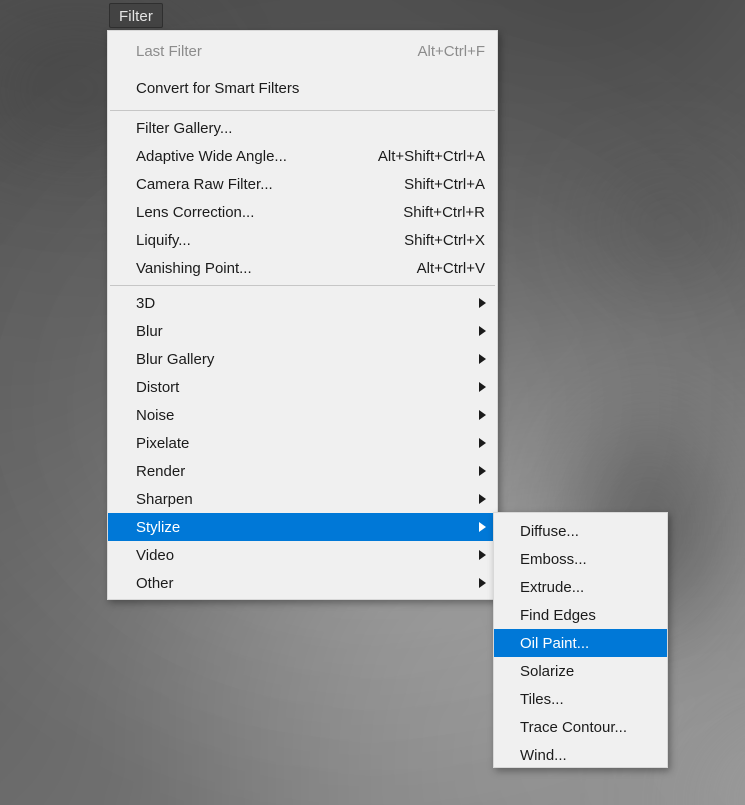  What do you see at coordinates (155, 415) in the screenshot?
I see `menu-item-label: Noise` at bounding box center [155, 415].